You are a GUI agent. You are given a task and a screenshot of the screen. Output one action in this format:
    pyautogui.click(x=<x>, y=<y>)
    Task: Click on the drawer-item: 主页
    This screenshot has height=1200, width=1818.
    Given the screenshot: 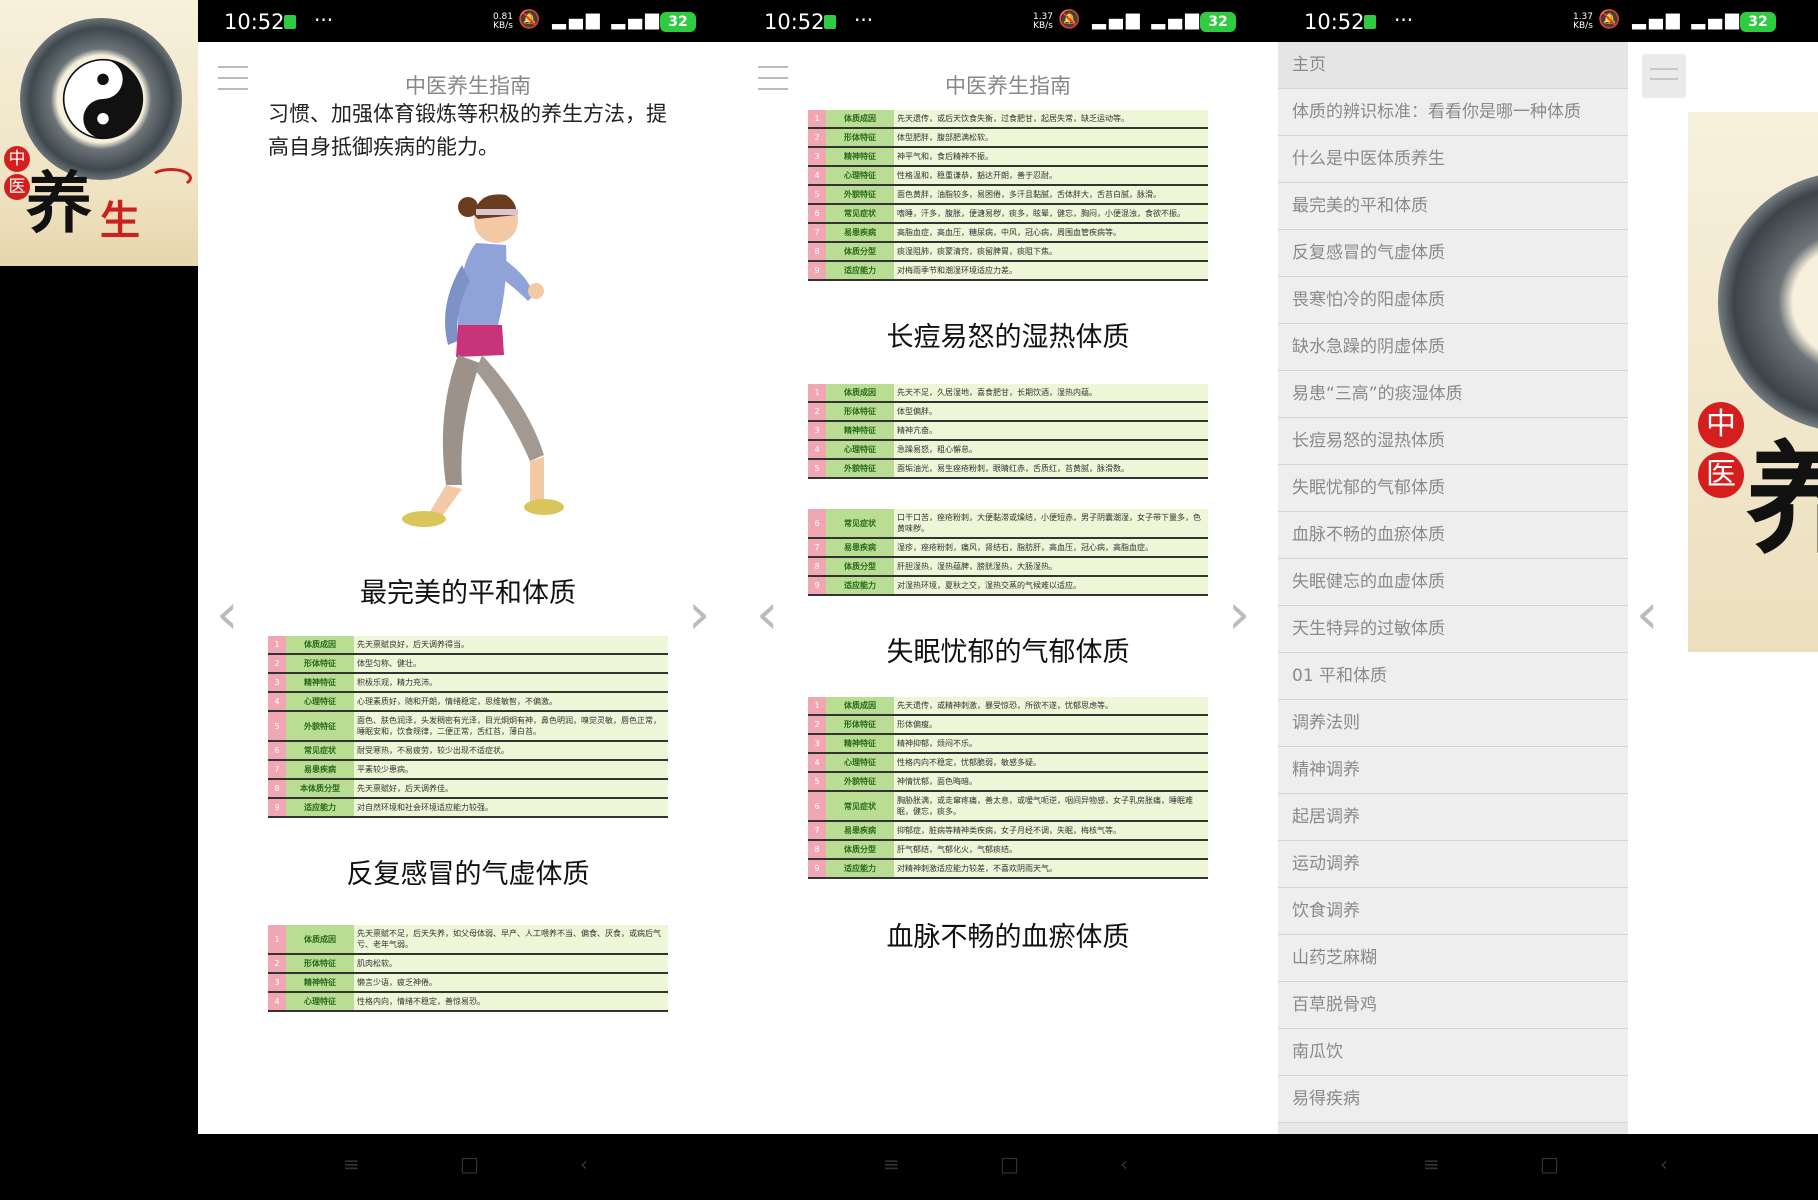 What is the action you would take?
    pyautogui.click(x=1453, y=65)
    